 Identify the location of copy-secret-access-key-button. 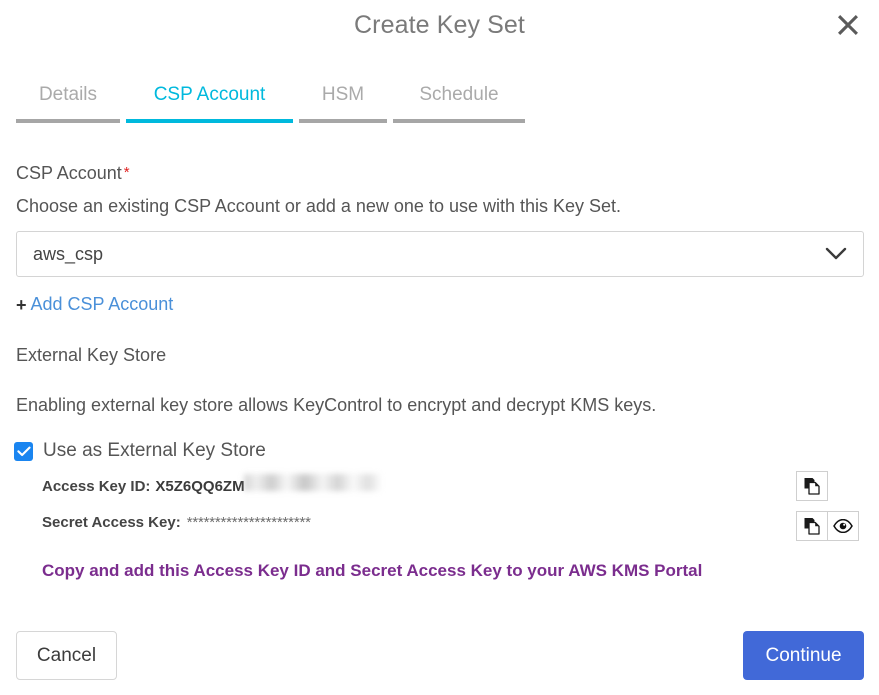
(812, 526).